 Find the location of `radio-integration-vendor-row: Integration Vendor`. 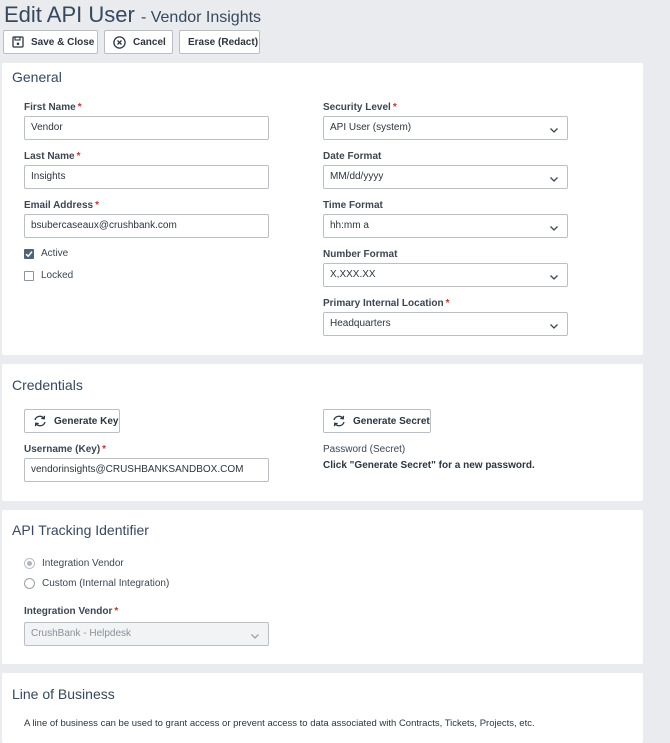

radio-integration-vendor-row: Integration Vendor is located at coordinates (74, 563).